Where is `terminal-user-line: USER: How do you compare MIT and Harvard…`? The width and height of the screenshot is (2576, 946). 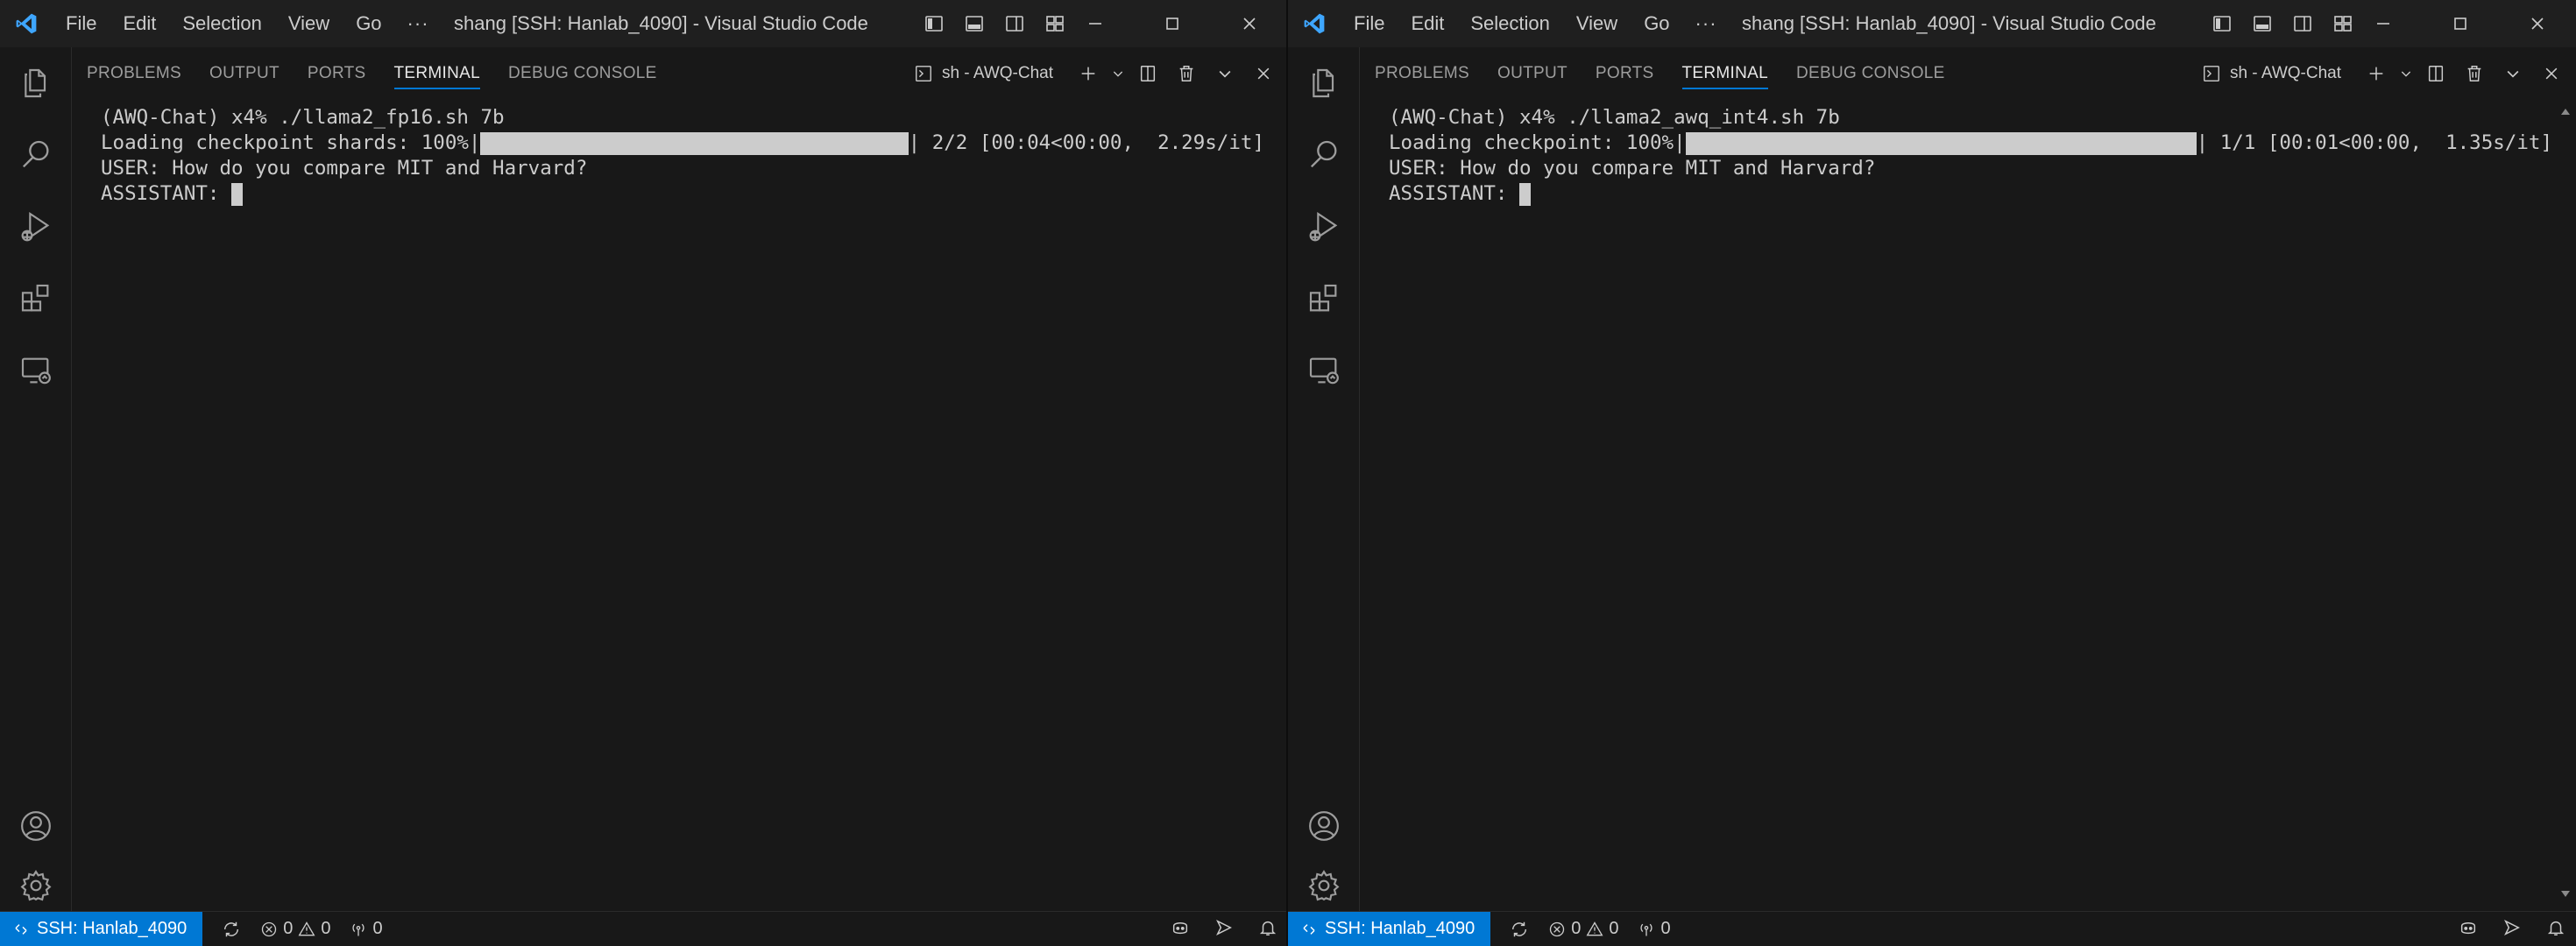 terminal-user-line: USER: How do you compare MIT and Harvard… is located at coordinates (1632, 168).